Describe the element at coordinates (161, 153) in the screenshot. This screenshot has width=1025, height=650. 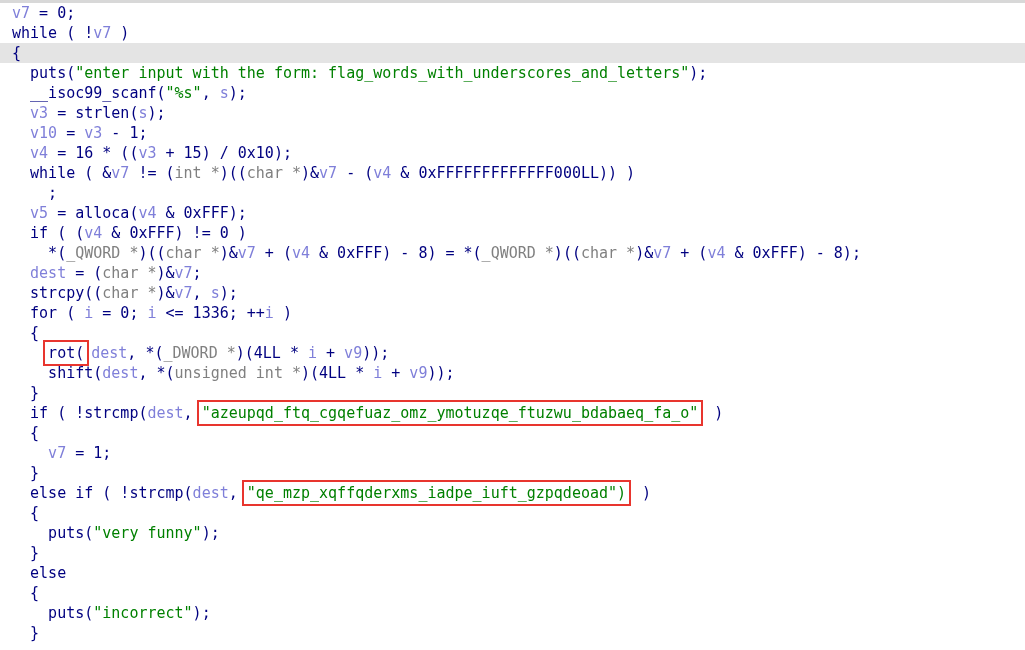
I see `code-text: v4 = 16 * ((v3 + 15) / 0x10);` at that location.